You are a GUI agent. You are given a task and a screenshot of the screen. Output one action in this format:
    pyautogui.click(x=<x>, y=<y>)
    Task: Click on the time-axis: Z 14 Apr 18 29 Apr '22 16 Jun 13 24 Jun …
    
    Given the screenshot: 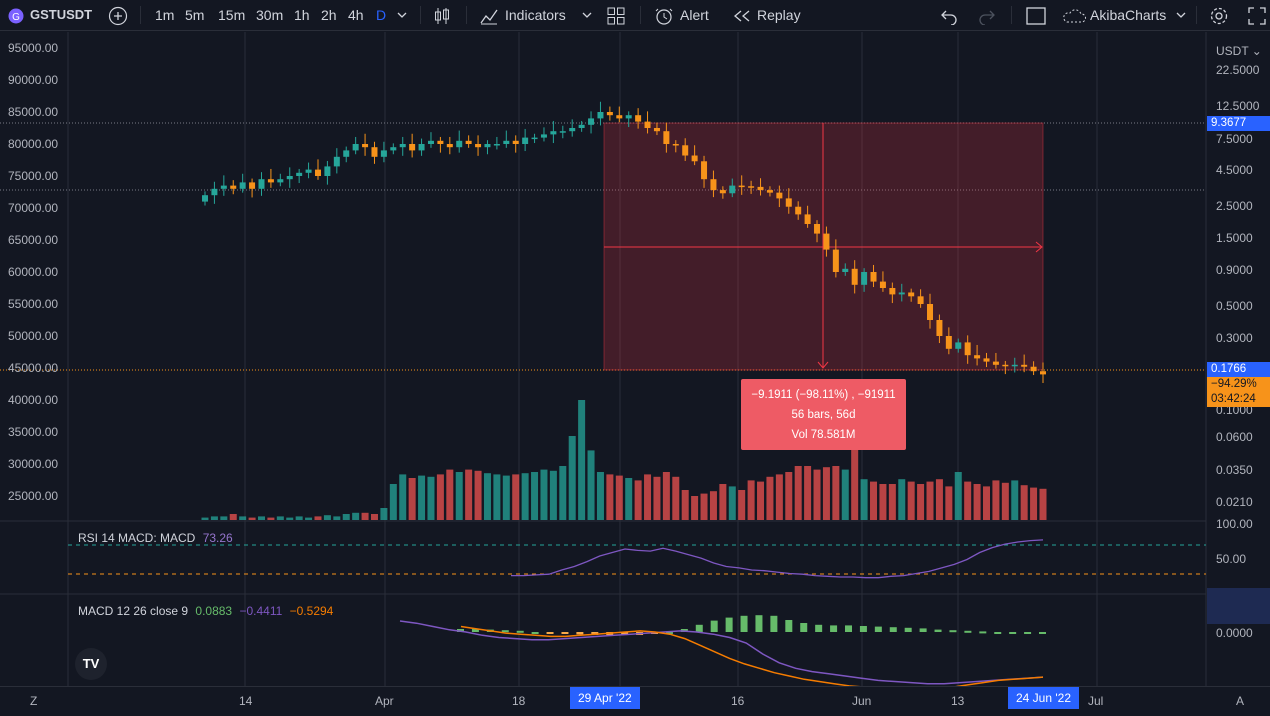 What is the action you would take?
    pyautogui.click(x=635, y=701)
    